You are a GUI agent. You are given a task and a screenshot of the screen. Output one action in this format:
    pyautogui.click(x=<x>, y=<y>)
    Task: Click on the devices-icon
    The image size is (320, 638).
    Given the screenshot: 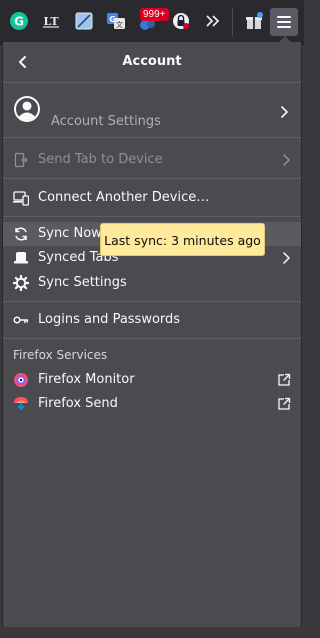 What is the action you would take?
    pyautogui.click(x=21, y=198)
    